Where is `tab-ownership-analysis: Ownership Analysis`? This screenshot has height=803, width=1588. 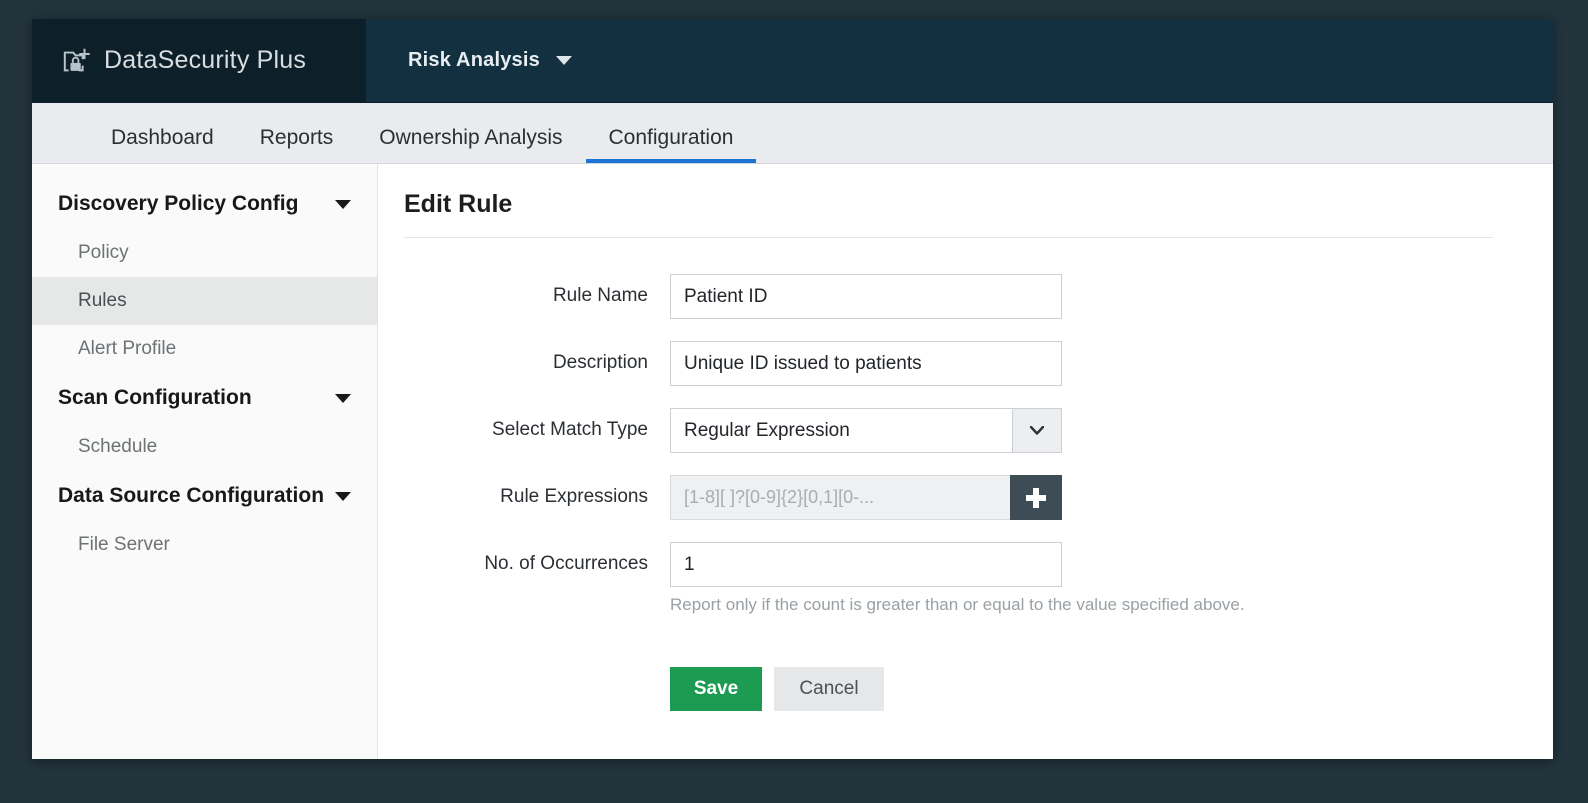 tab-ownership-analysis: Ownership Analysis is located at coordinates (470, 144).